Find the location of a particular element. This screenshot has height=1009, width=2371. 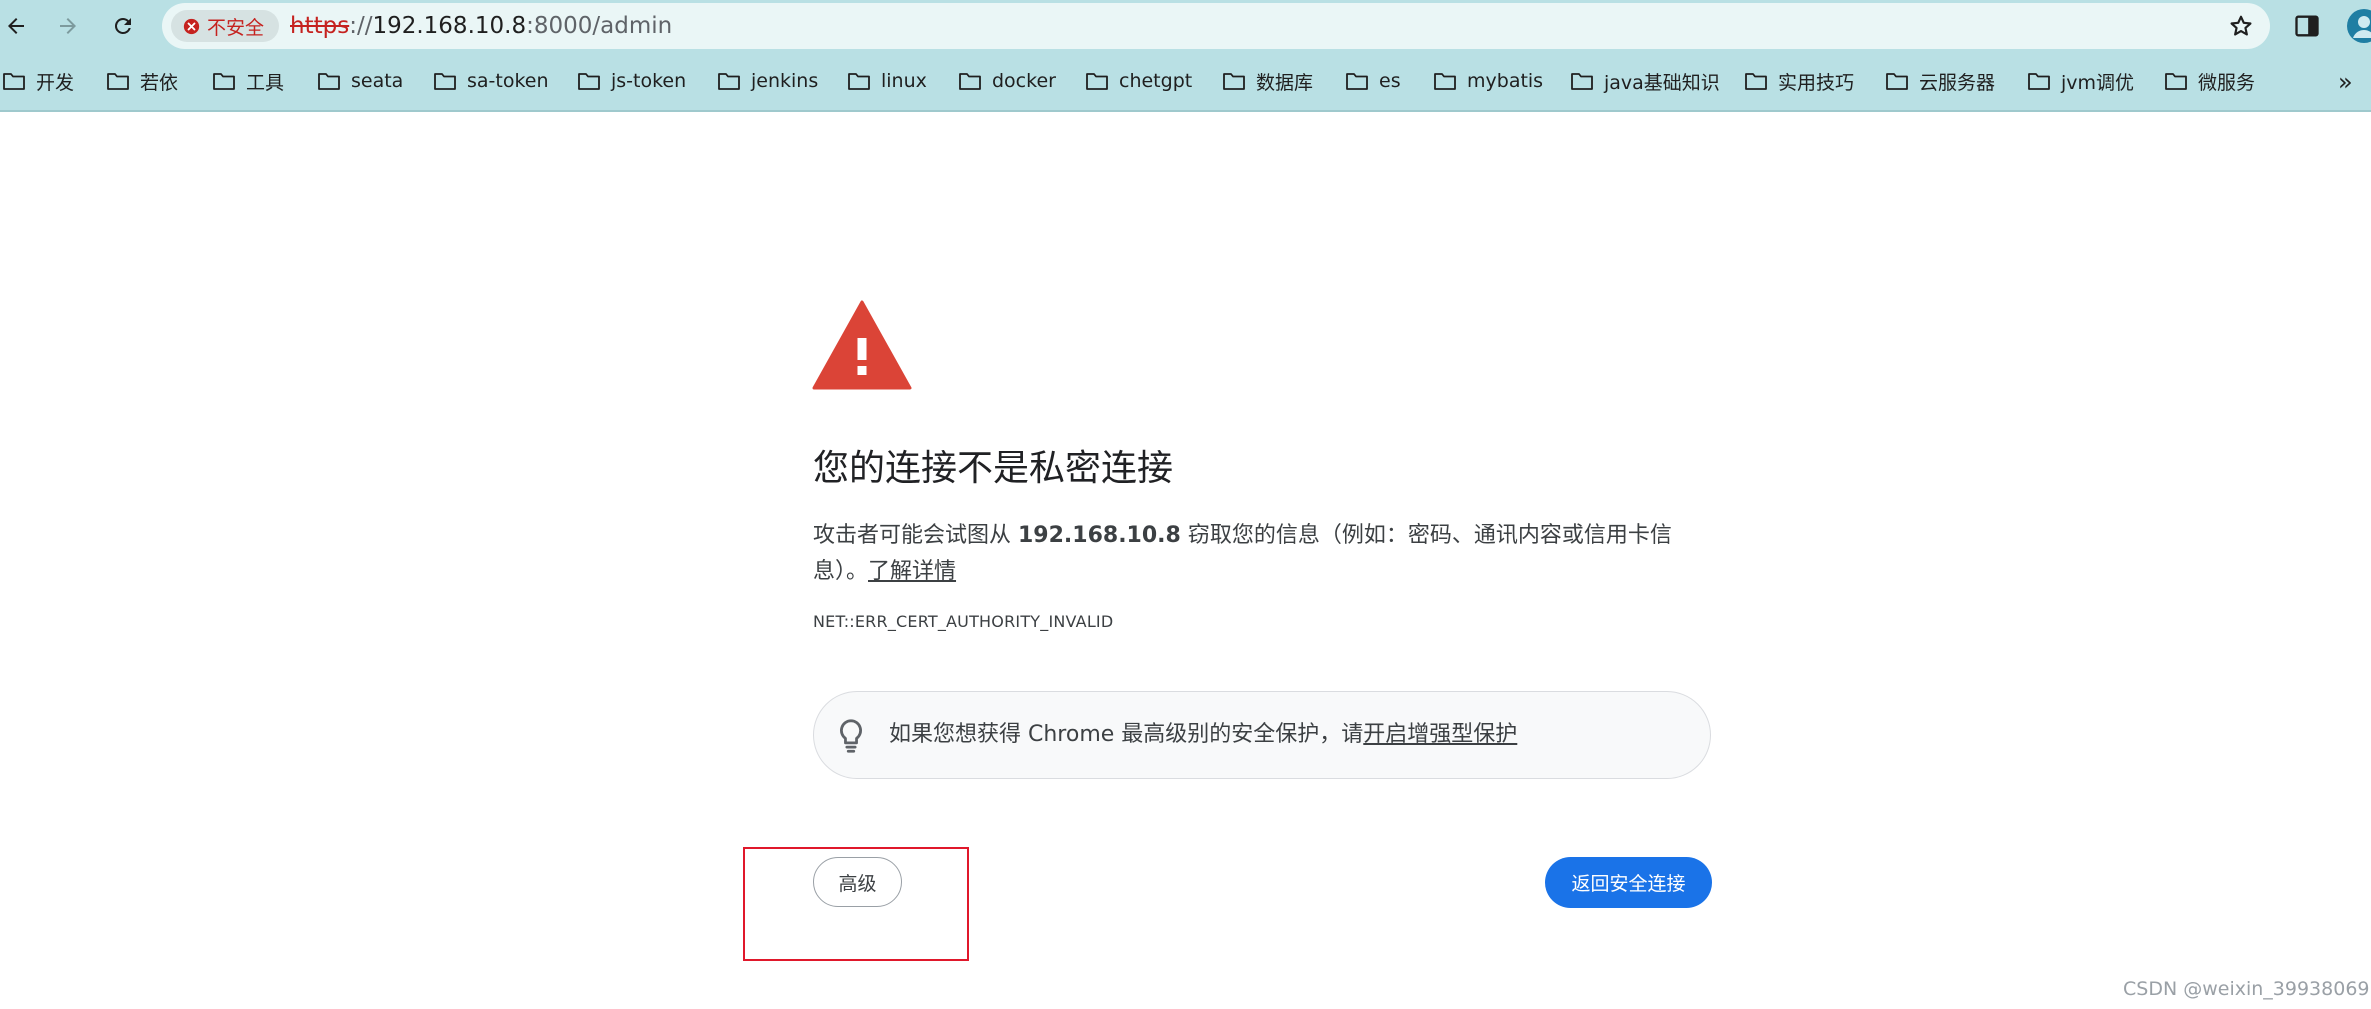

star-icon is located at coordinates (2241, 26).